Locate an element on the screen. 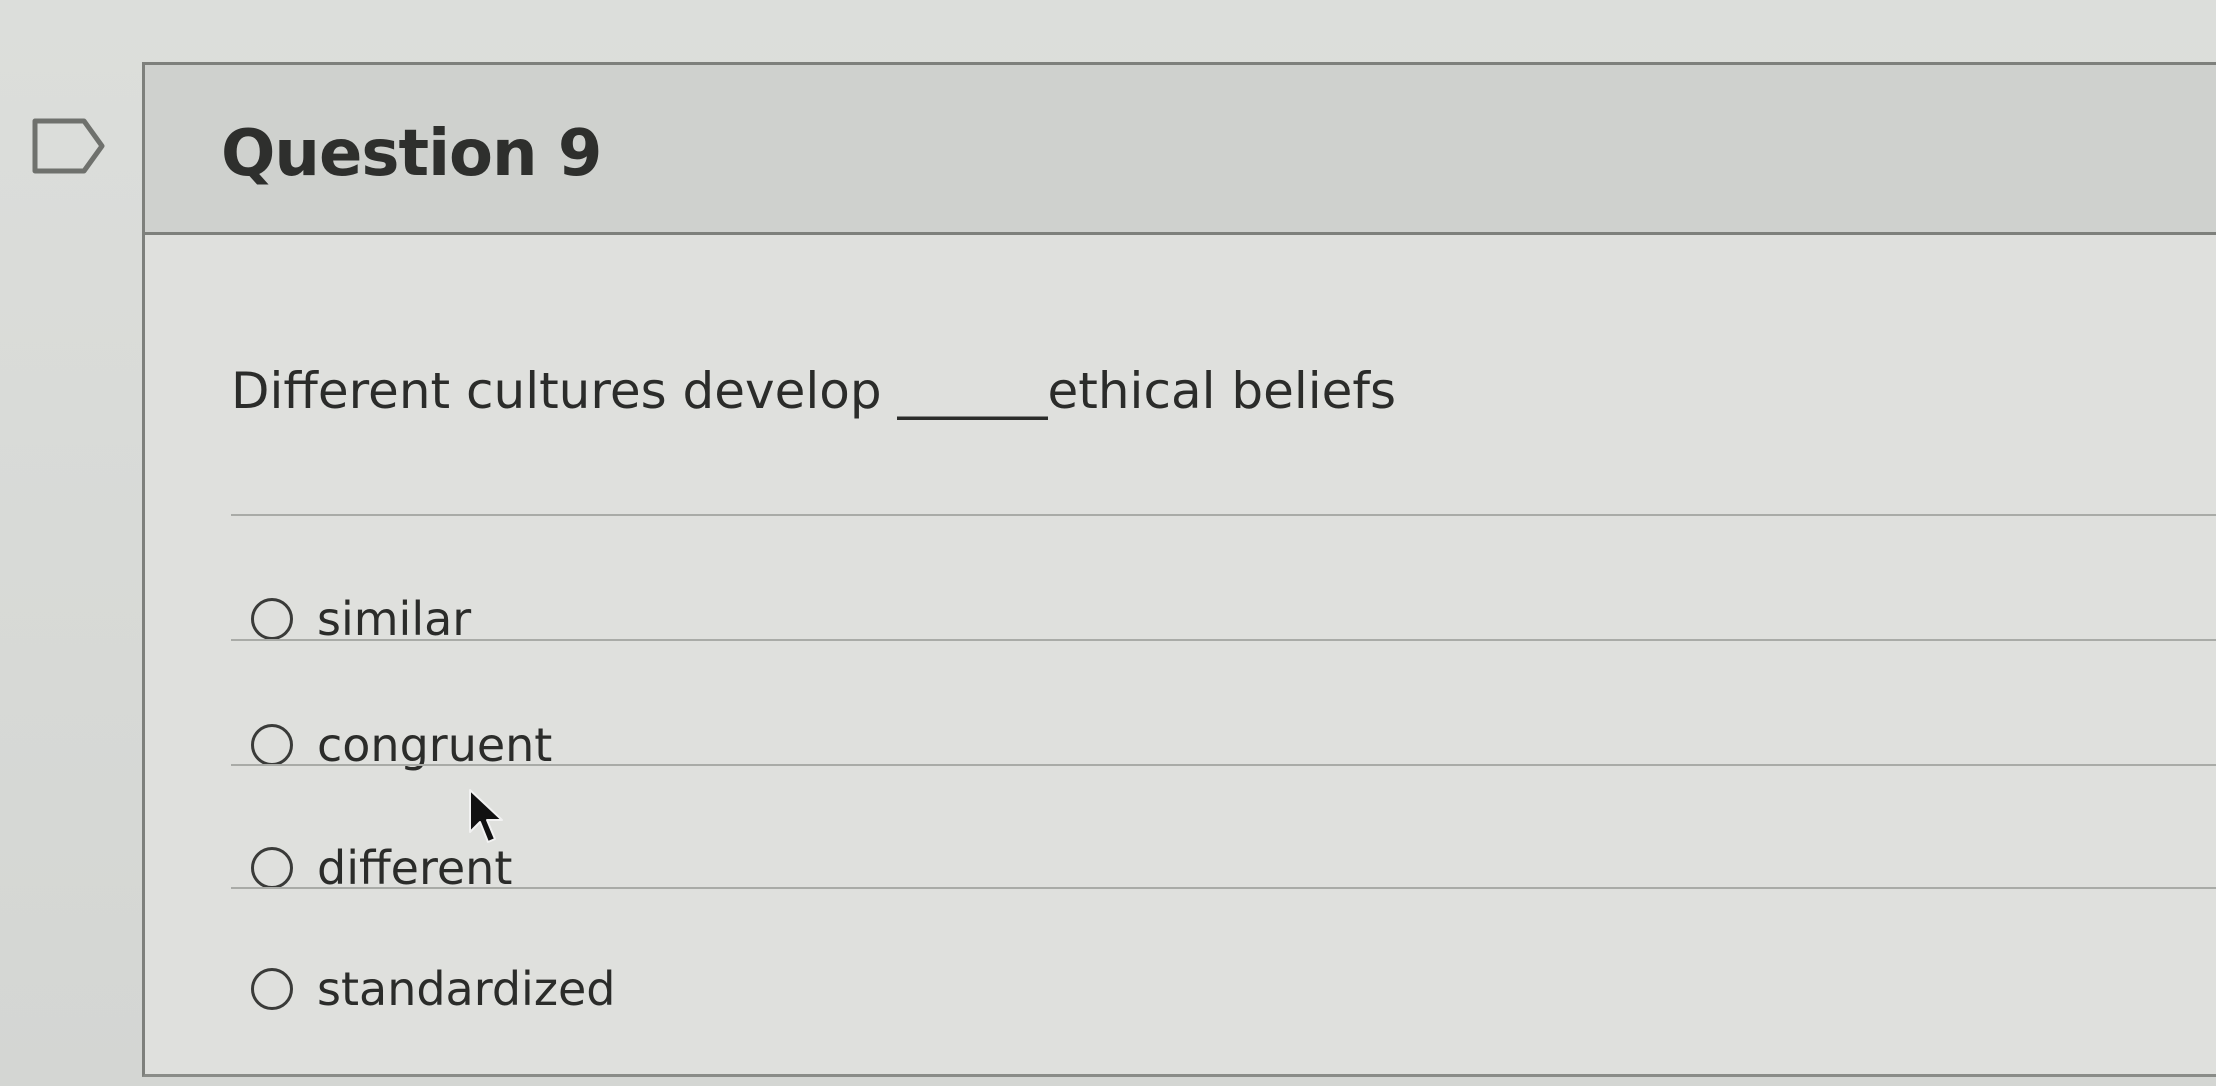 This screenshot has height=1086, width=2216. option-label: similar is located at coordinates (394, 619).